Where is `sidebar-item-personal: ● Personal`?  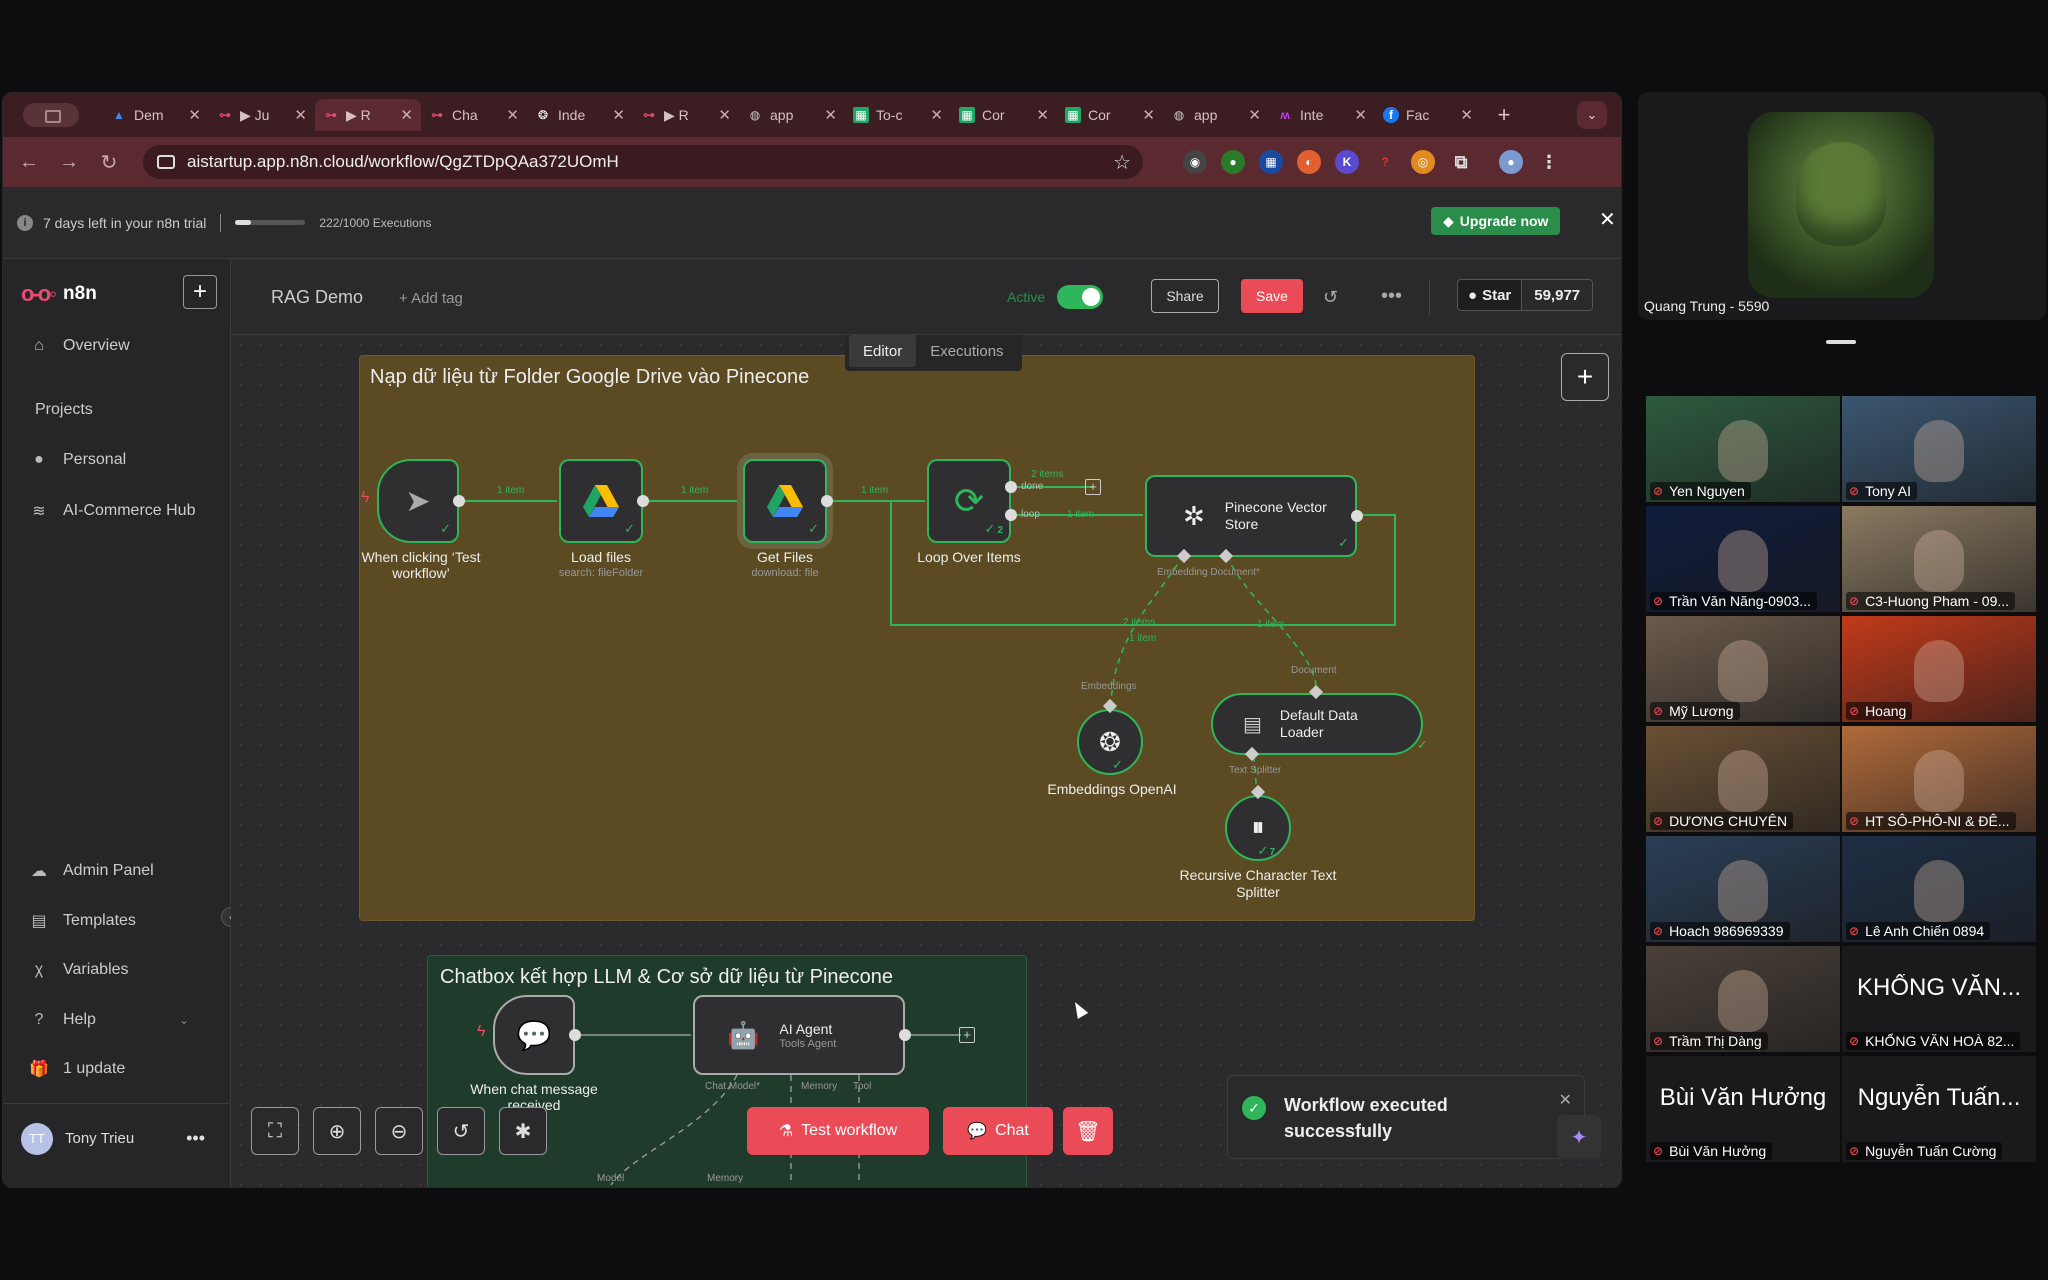 sidebar-item-personal: ● Personal is located at coordinates (77, 460).